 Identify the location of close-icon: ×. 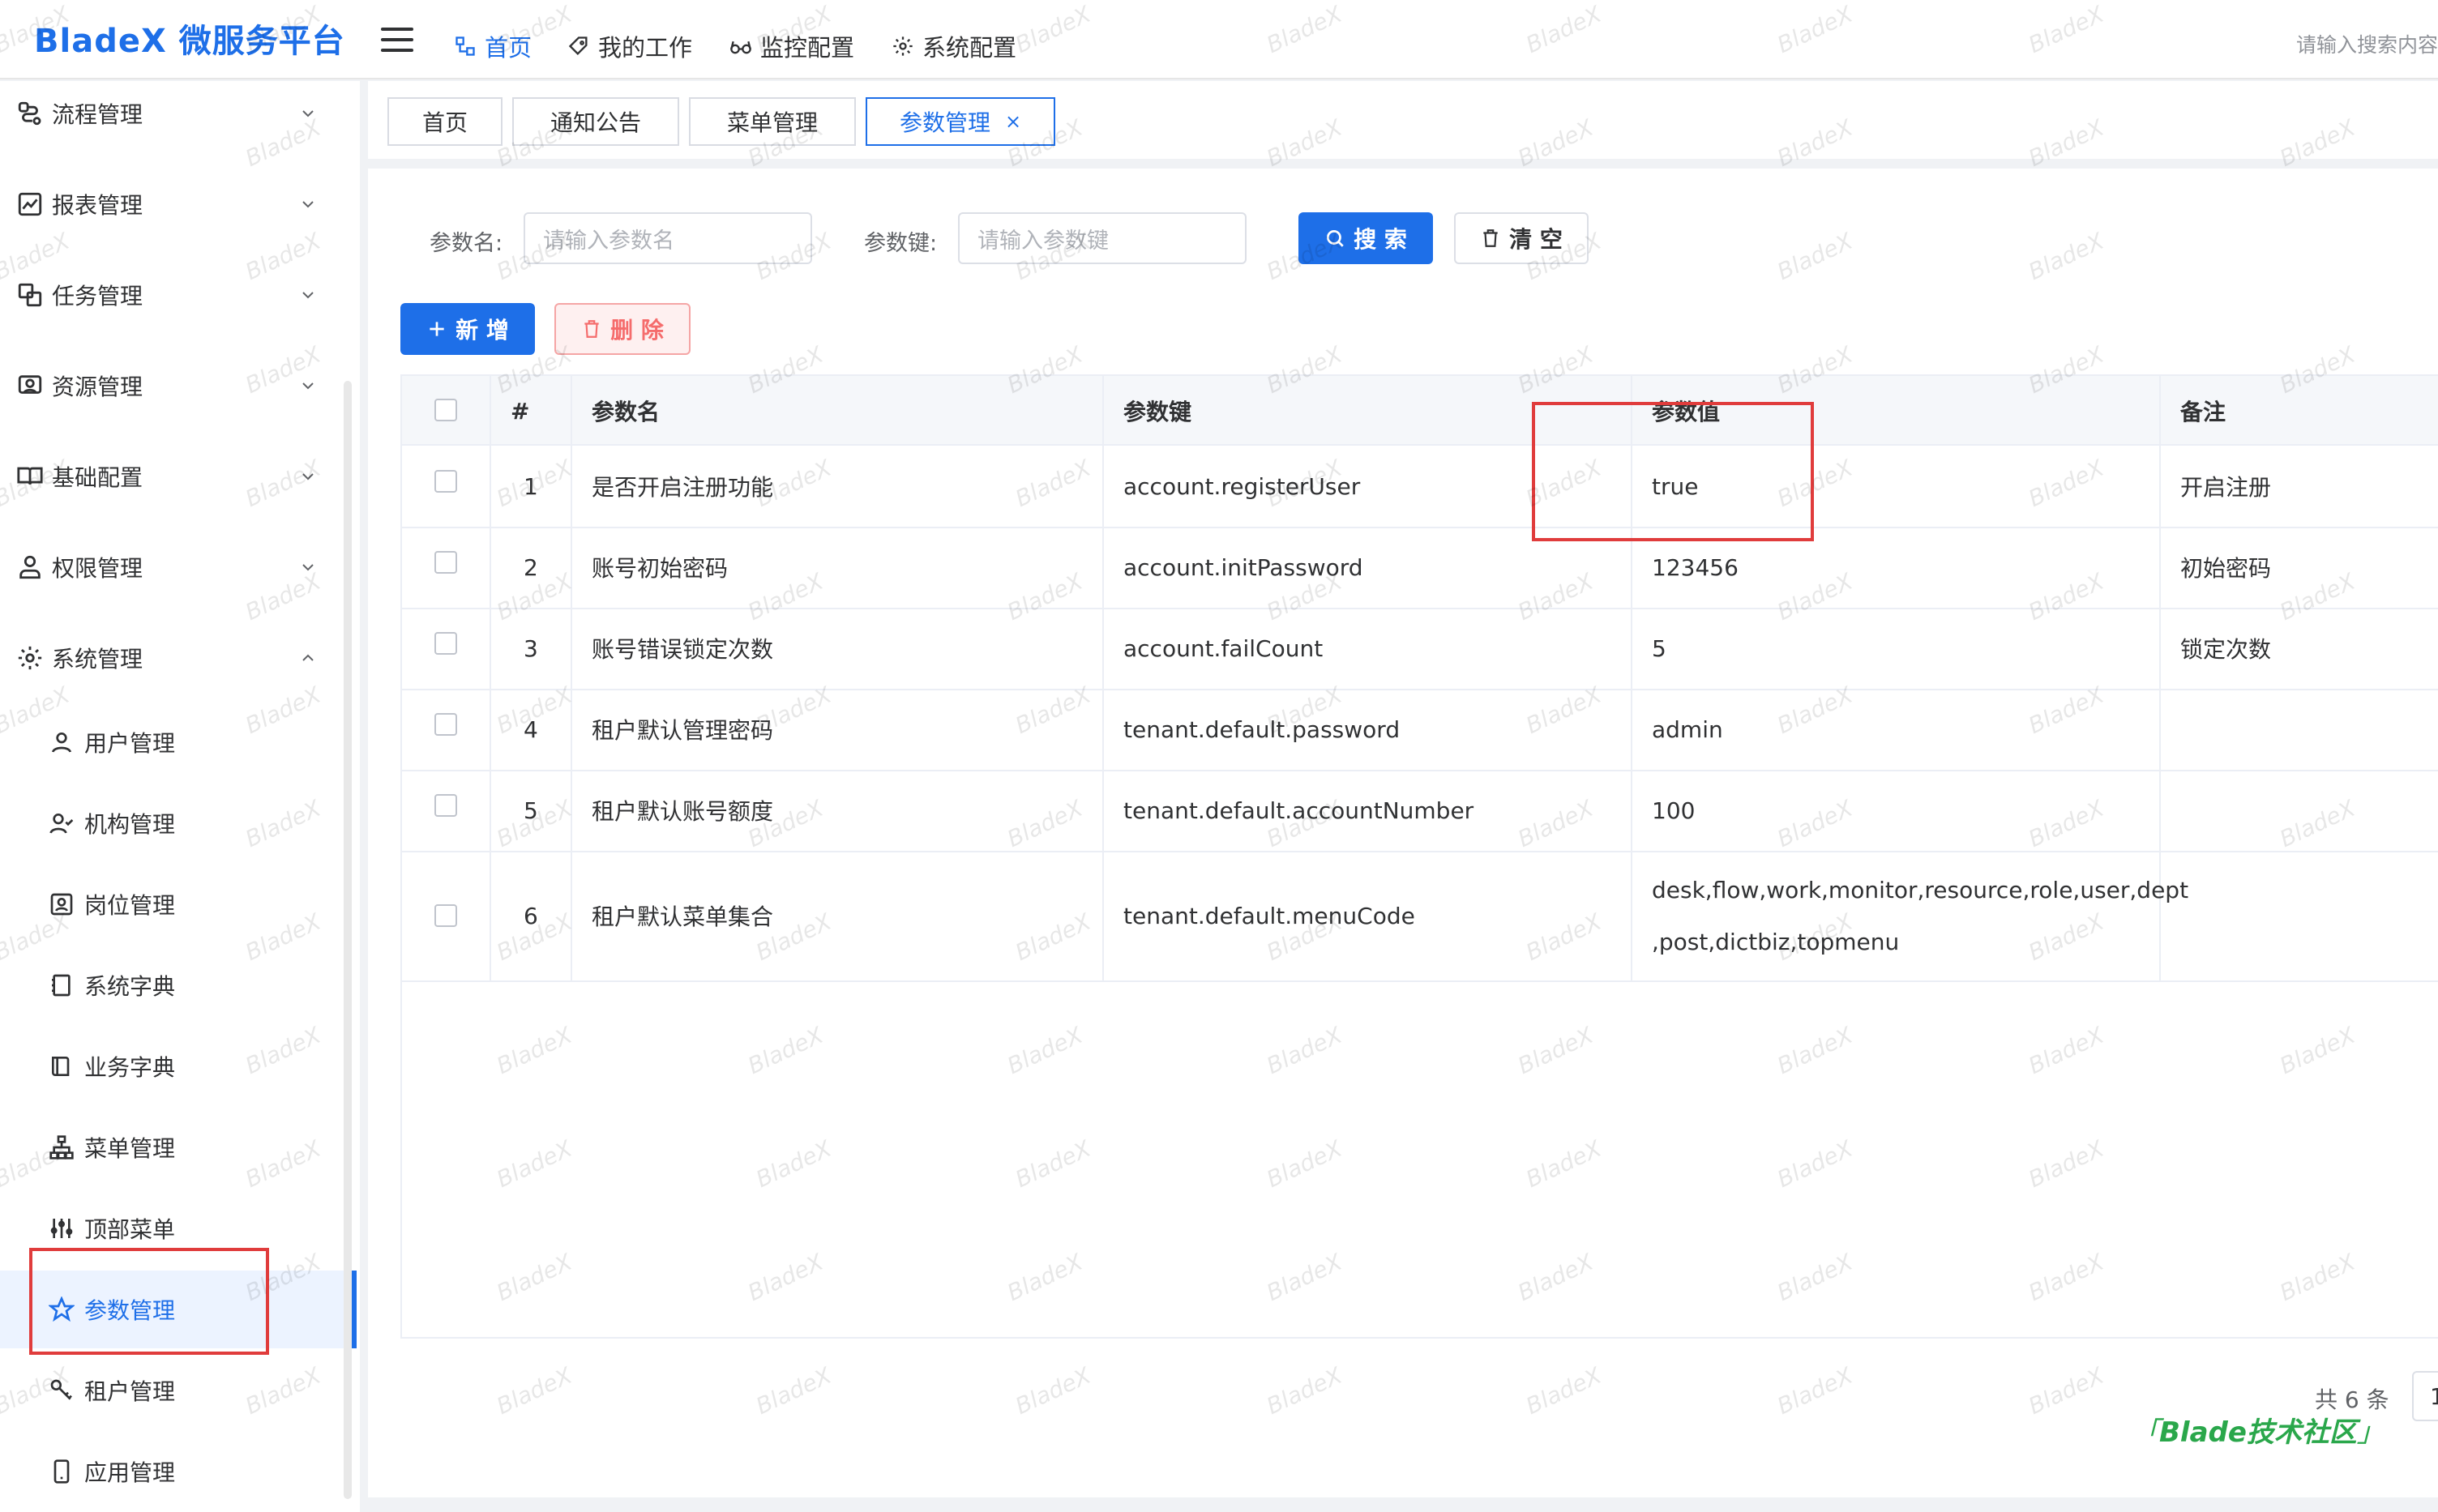
(1013, 122).